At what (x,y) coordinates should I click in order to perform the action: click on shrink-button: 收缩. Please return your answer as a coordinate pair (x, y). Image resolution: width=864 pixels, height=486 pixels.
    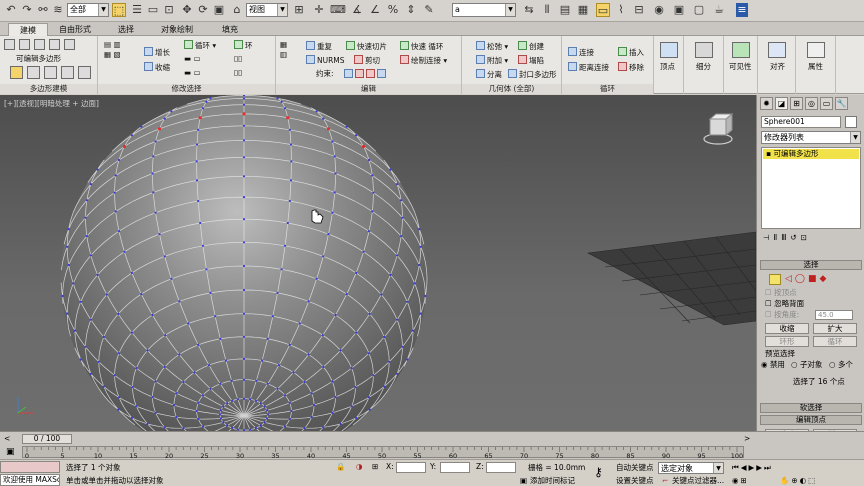
    Looking at the image, I should click on (157, 67).